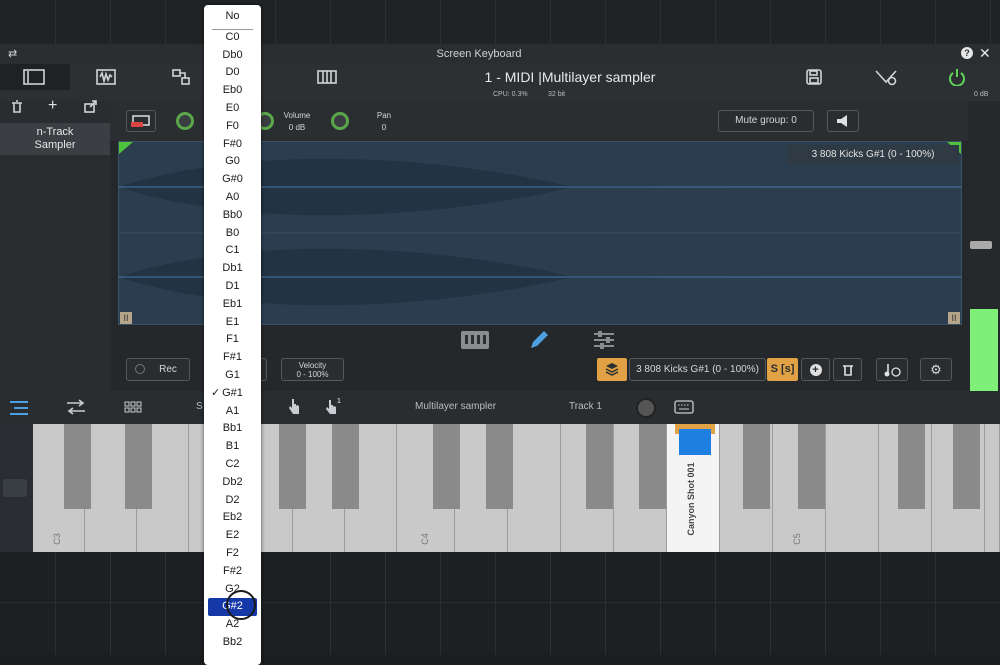 This screenshot has width=1000, height=665. I want to click on dropdown-item: F#1, so click(232, 358).